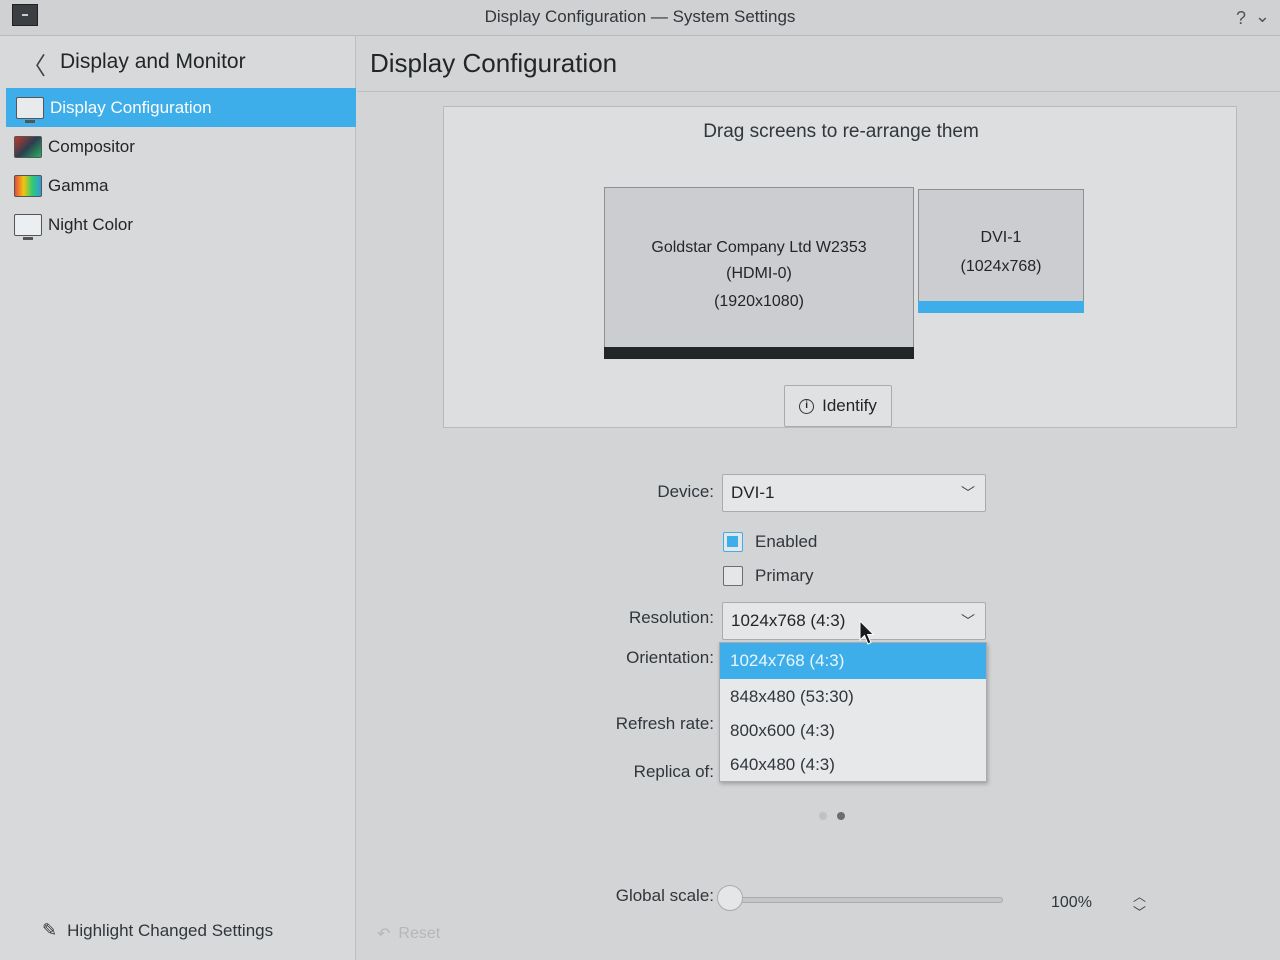 The height and width of the screenshot is (960, 1280). I want to click on gamma-icon, so click(28, 185).